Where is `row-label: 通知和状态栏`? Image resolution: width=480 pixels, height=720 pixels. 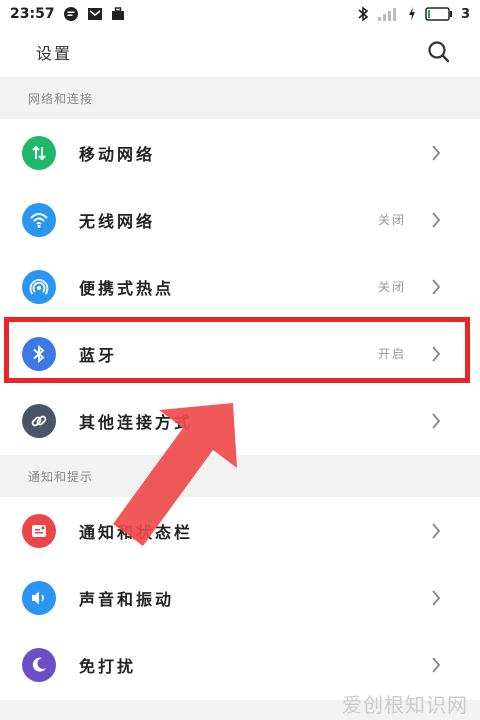 row-label: 通知和状态栏 is located at coordinates (136, 532).